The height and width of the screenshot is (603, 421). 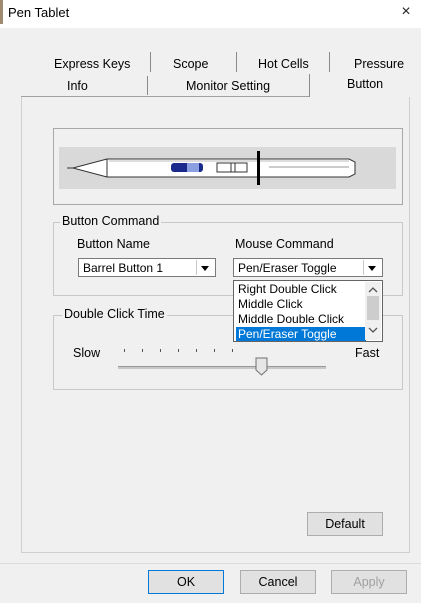 I want to click on tab-monitor-setting: Monitor Setting, so click(x=228, y=86).